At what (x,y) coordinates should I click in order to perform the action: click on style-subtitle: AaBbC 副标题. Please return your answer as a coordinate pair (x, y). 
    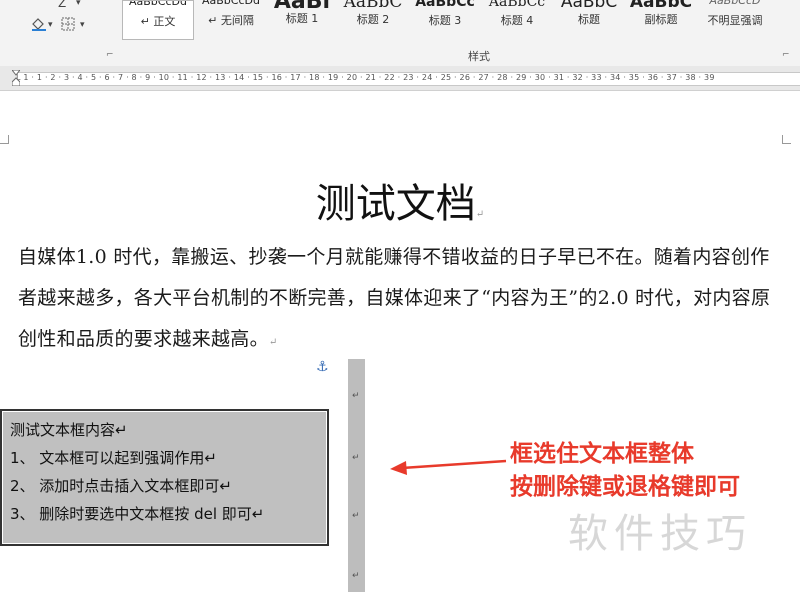
    Looking at the image, I should click on (661, 20).